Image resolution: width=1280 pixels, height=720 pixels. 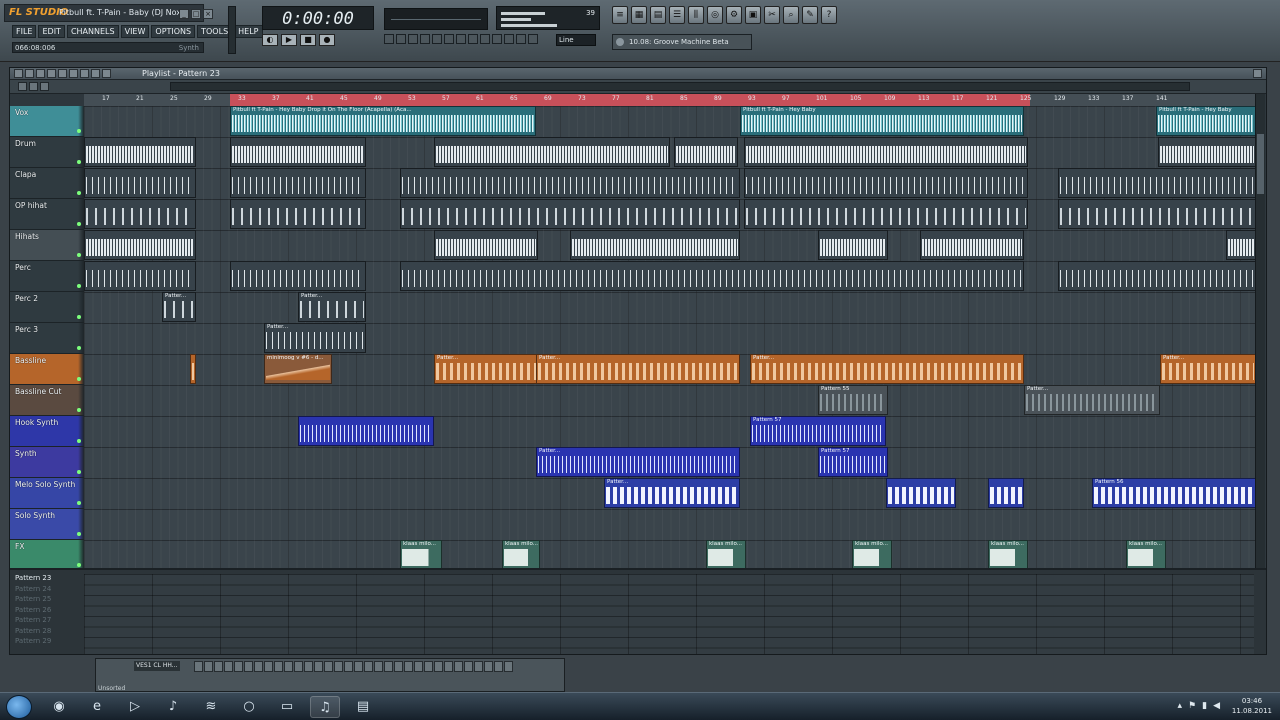 What do you see at coordinates (33, 620) in the screenshot?
I see `pattern-item: Pattern 27` at bounding box center [33, 620].